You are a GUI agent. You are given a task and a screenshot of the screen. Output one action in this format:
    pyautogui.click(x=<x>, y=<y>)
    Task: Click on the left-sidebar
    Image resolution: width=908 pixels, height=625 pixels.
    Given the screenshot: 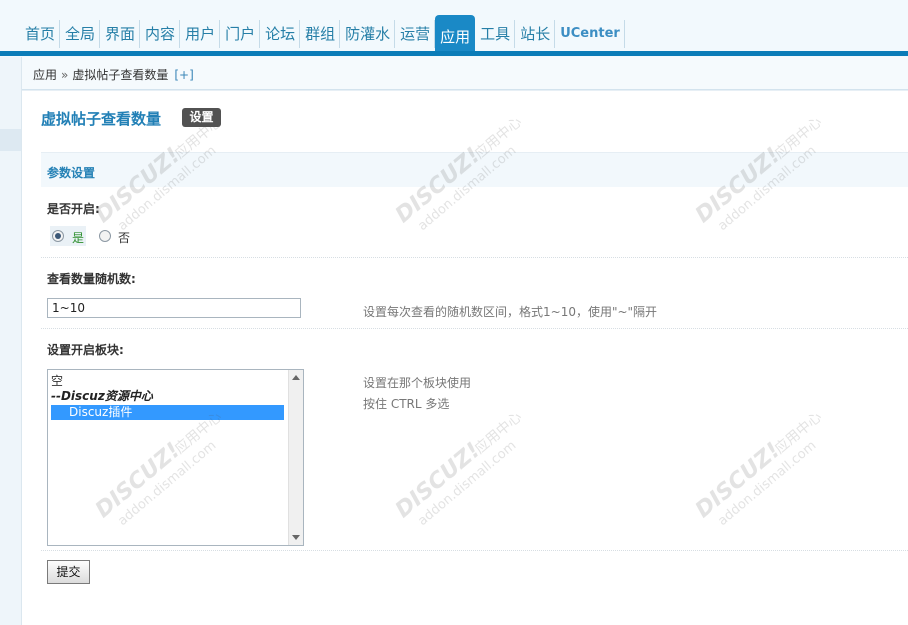 What is the action you would take?
    pyautogui.click(x=11, y=341)
    